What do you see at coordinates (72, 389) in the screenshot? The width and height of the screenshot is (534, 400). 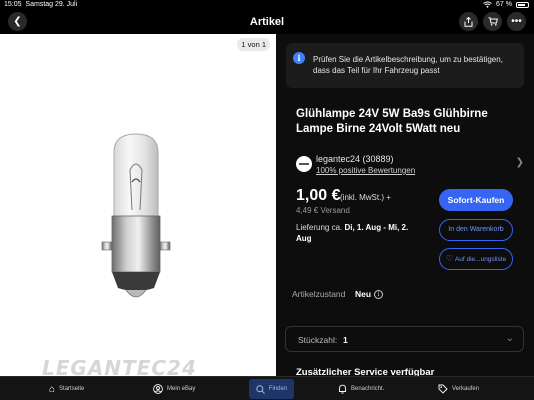 I see `tab-label: Startseite` at bounding box center [72, 389].